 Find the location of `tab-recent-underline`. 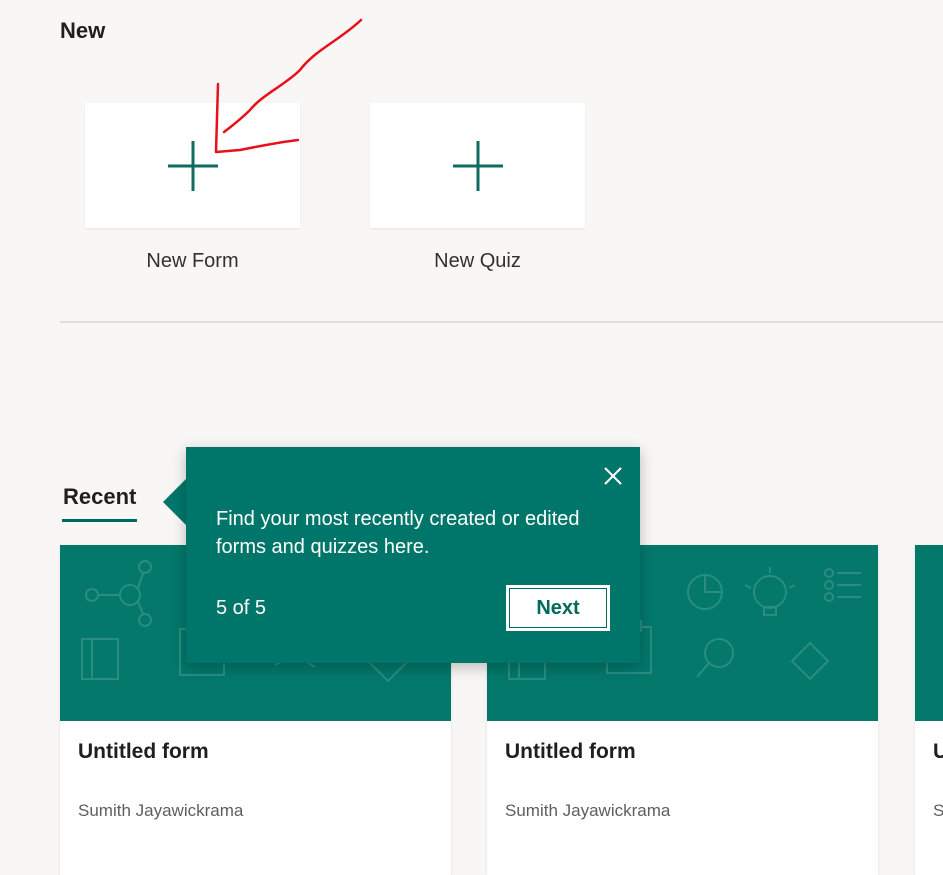

tab-recent-underline is located at coordinates (99, 520).